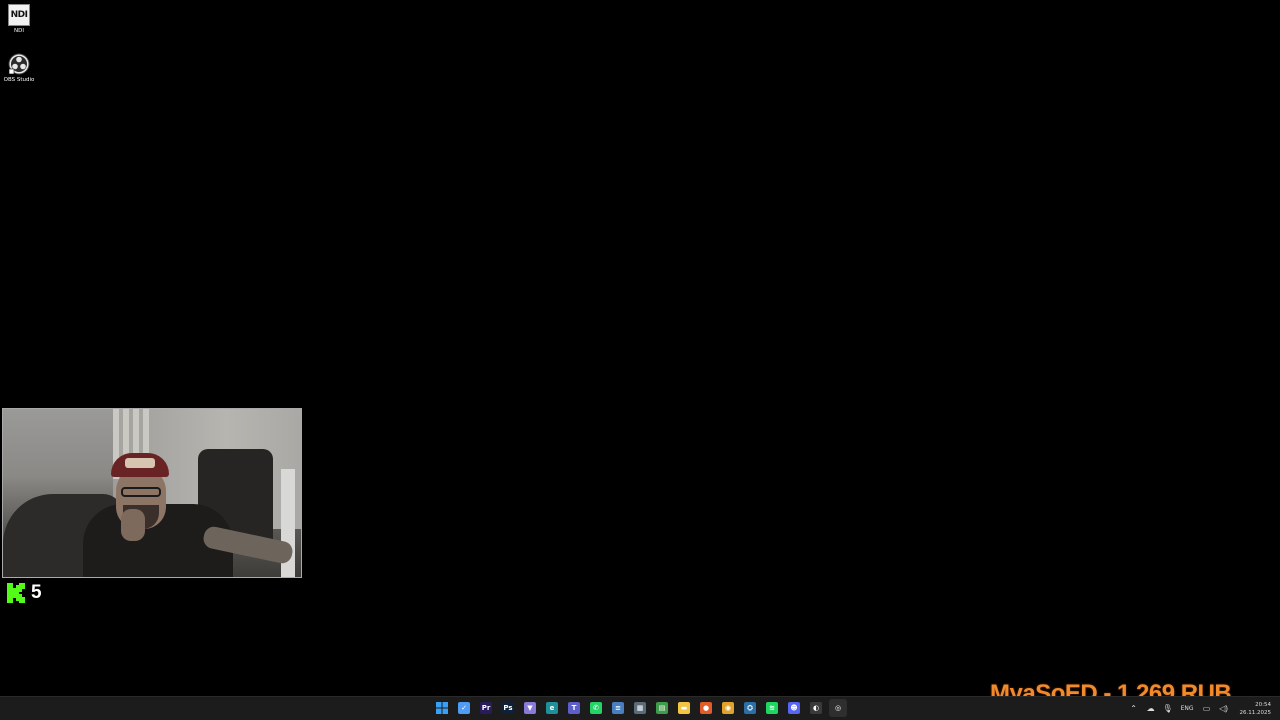 This screenshot has width=1280, height=720. I want to click on system-tray: ⌃ ☁ 🎙︎ ENG ▭ ◁) 20:54 26.11.2025, so click(1203, 708).